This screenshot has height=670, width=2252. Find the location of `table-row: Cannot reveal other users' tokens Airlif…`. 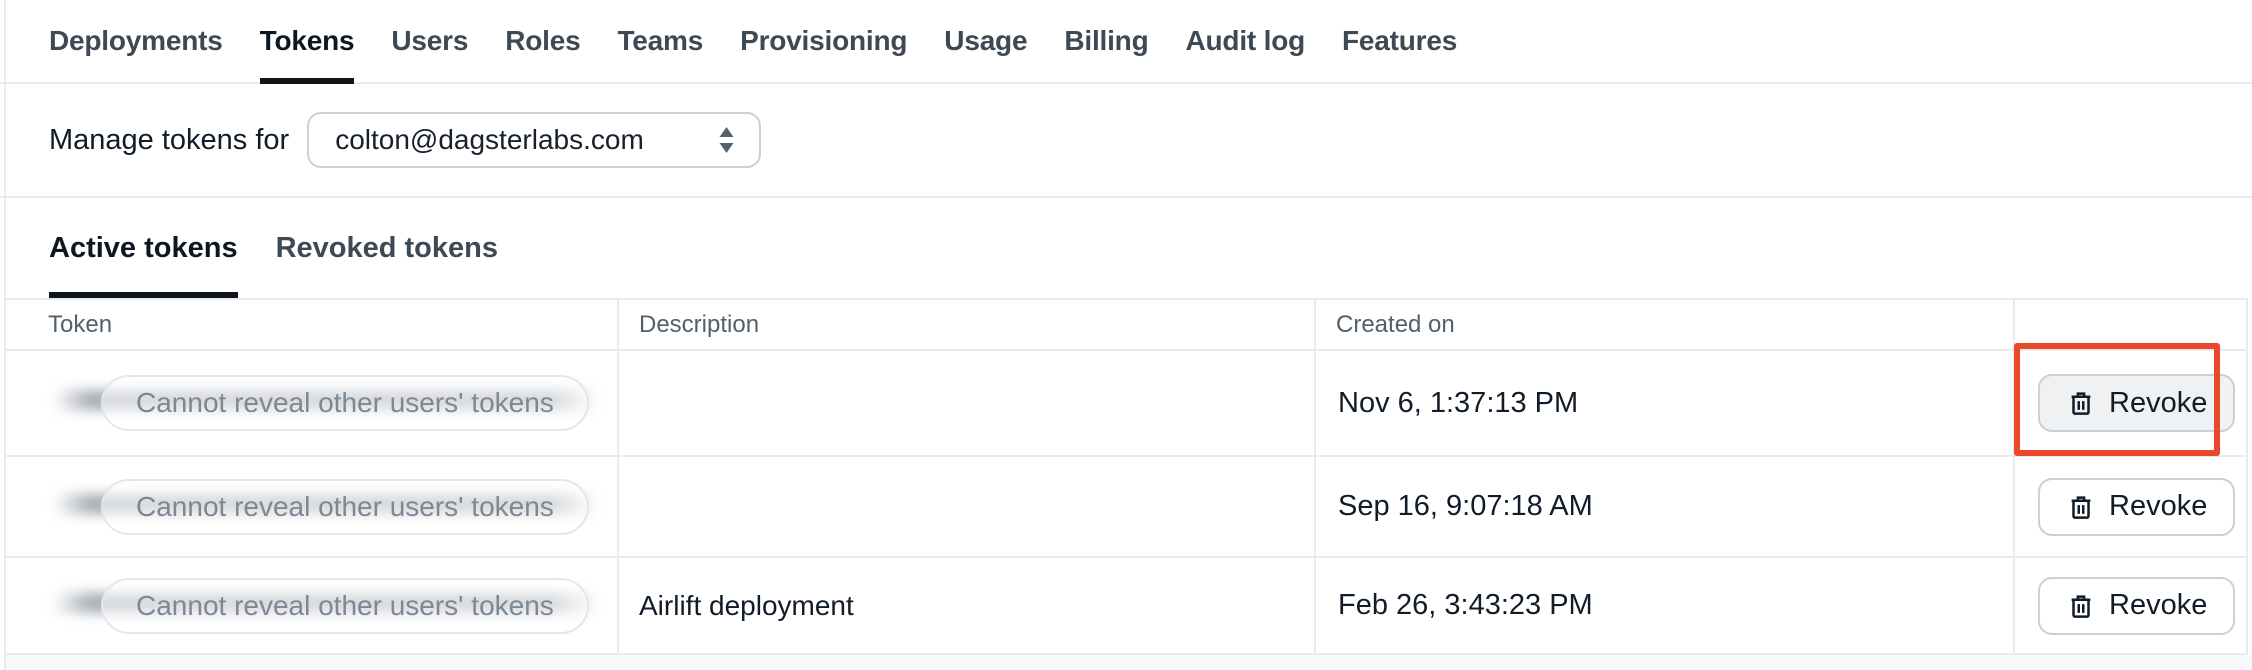

table-row: Cannot reveal other users' tokens Airlif… is located at coordinates (1125, 606).